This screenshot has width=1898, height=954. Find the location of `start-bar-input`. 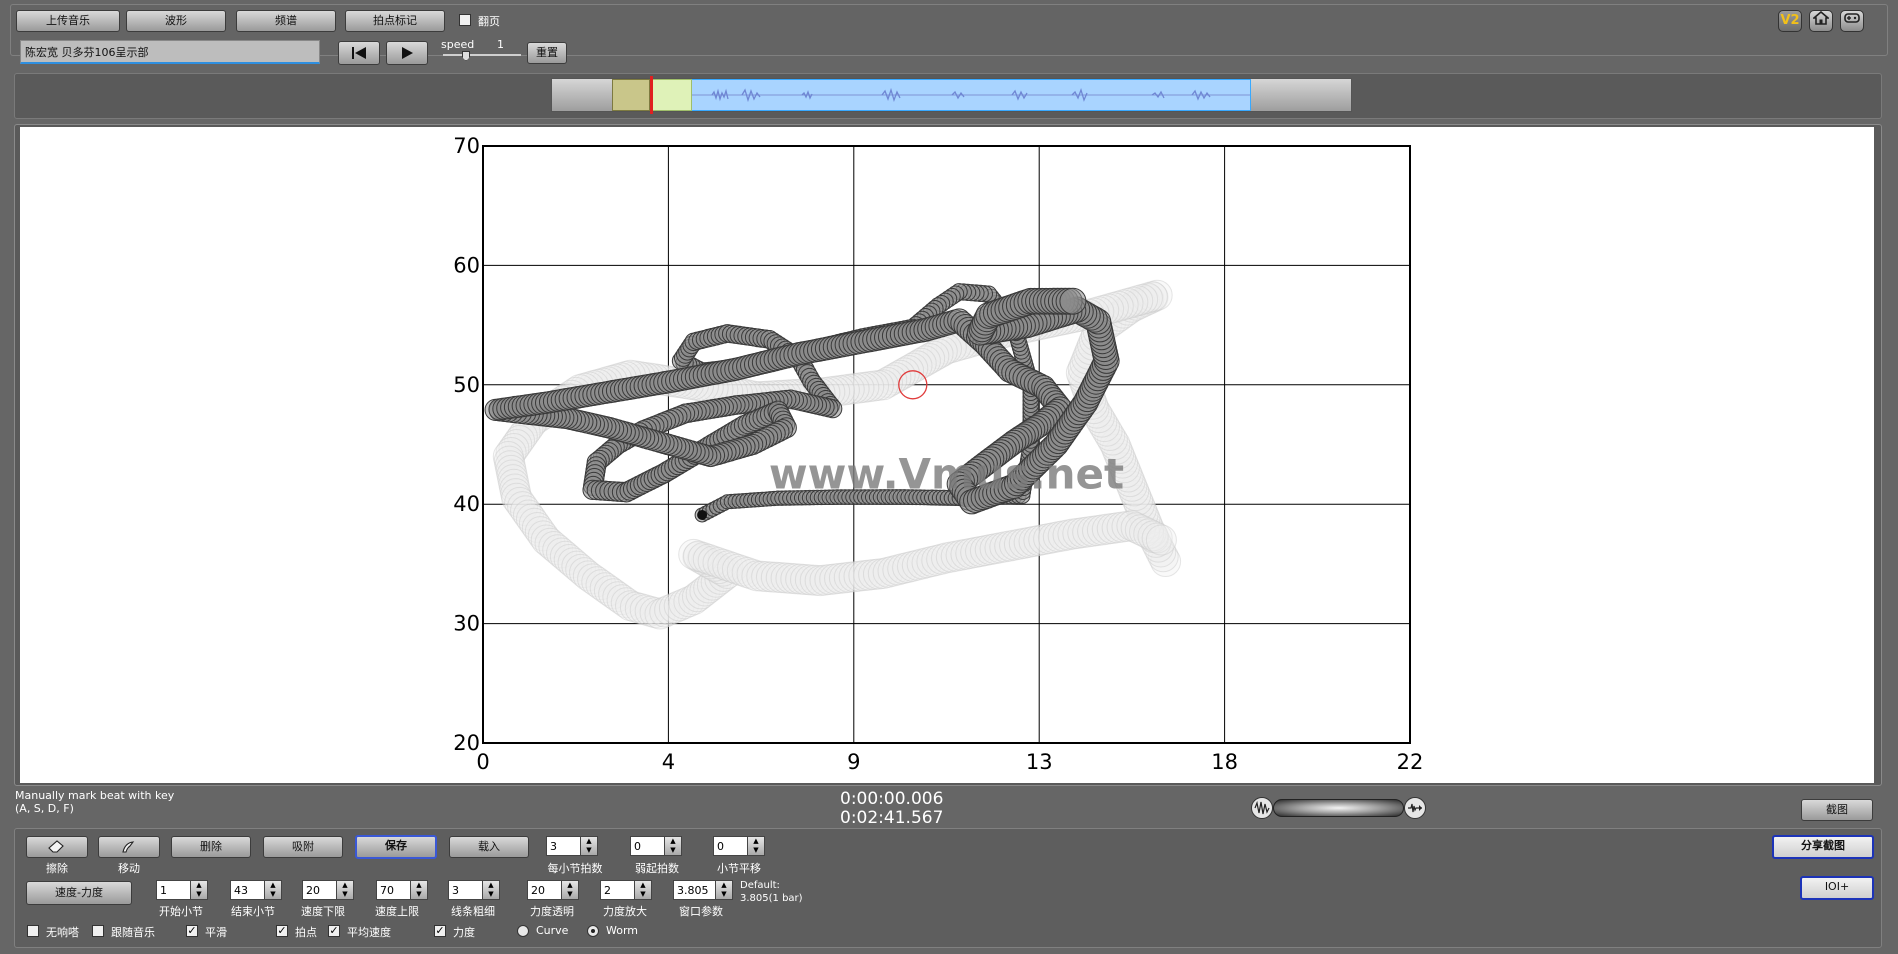

start-bar-input is located at coordinates (174, 890).